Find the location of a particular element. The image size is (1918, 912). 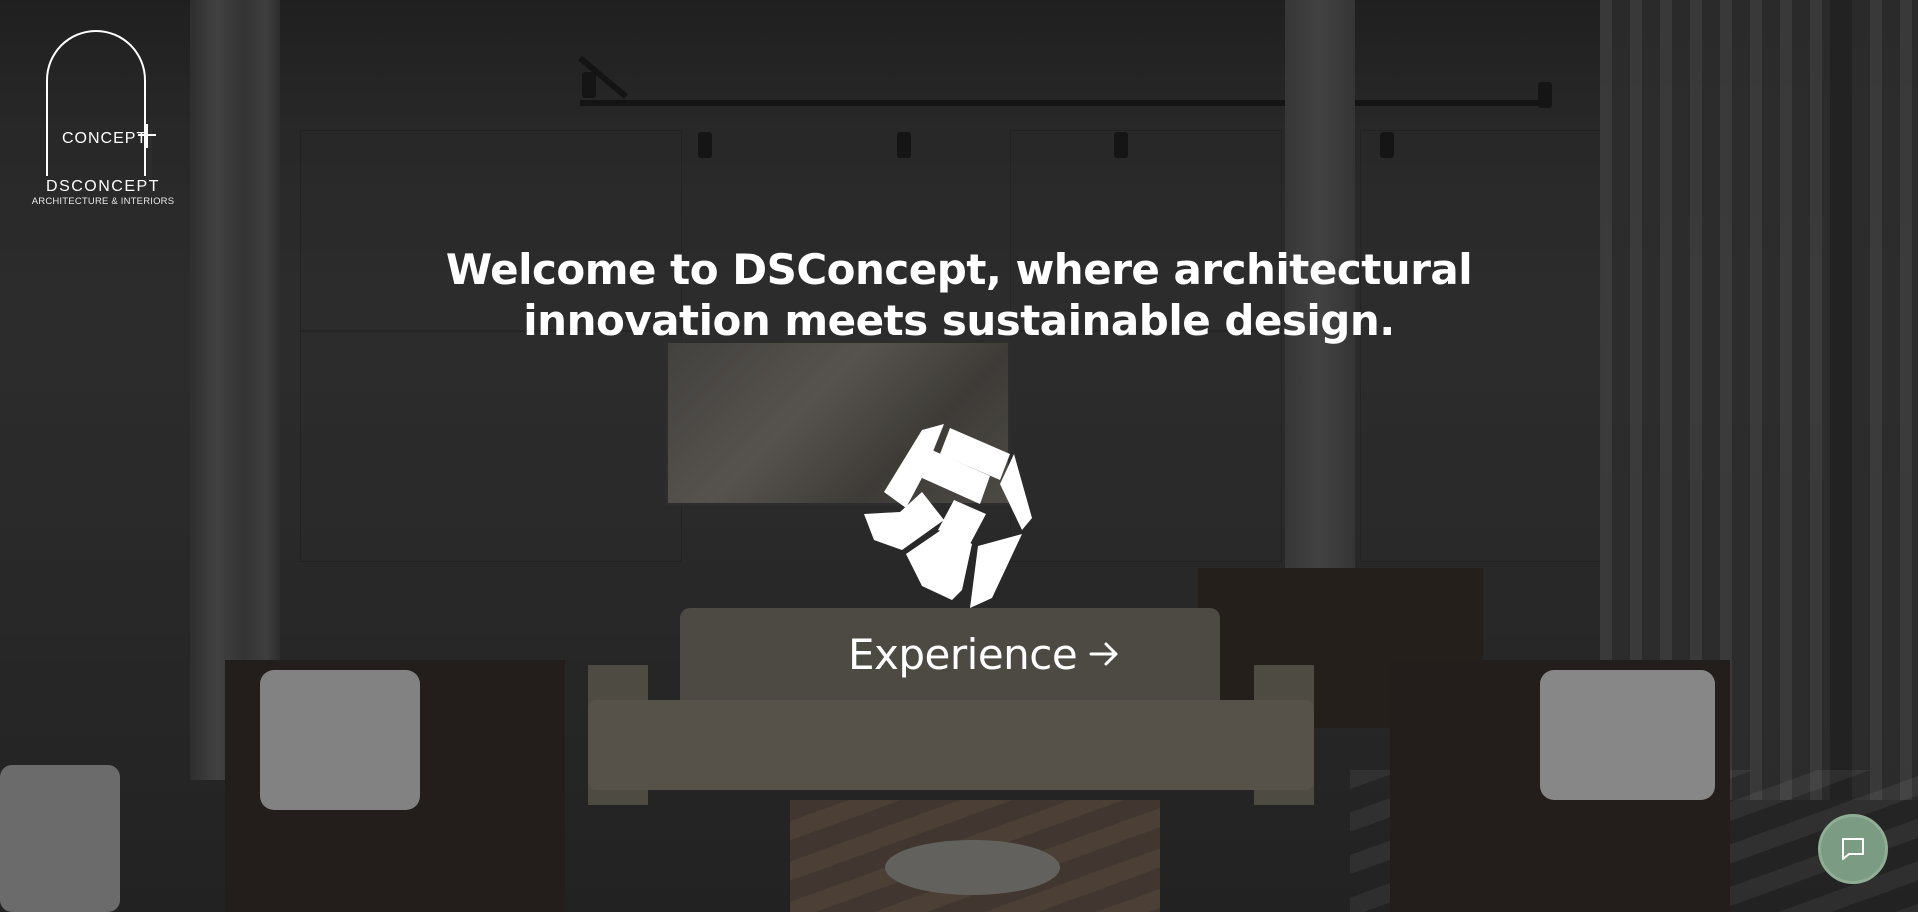

chat-button is located at coordinates (1853, 849).